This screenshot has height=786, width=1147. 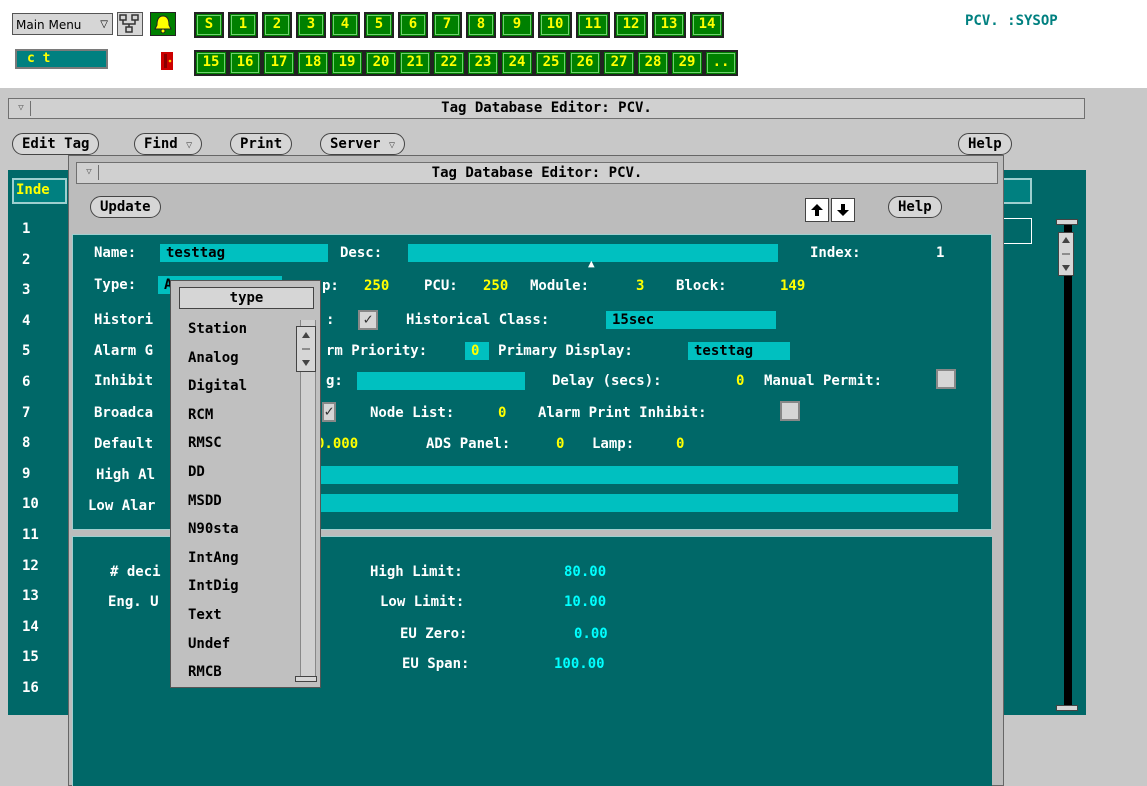 I want to click on column-header-right, so click(x=1016, y=191).